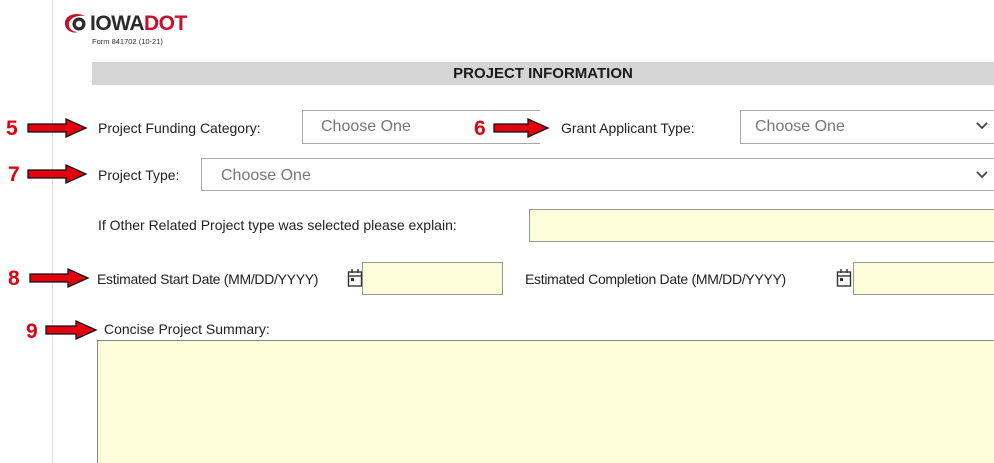 The image size is (994, 463). I want to click on applicant-type-select: Choose One, so click(867, 127).